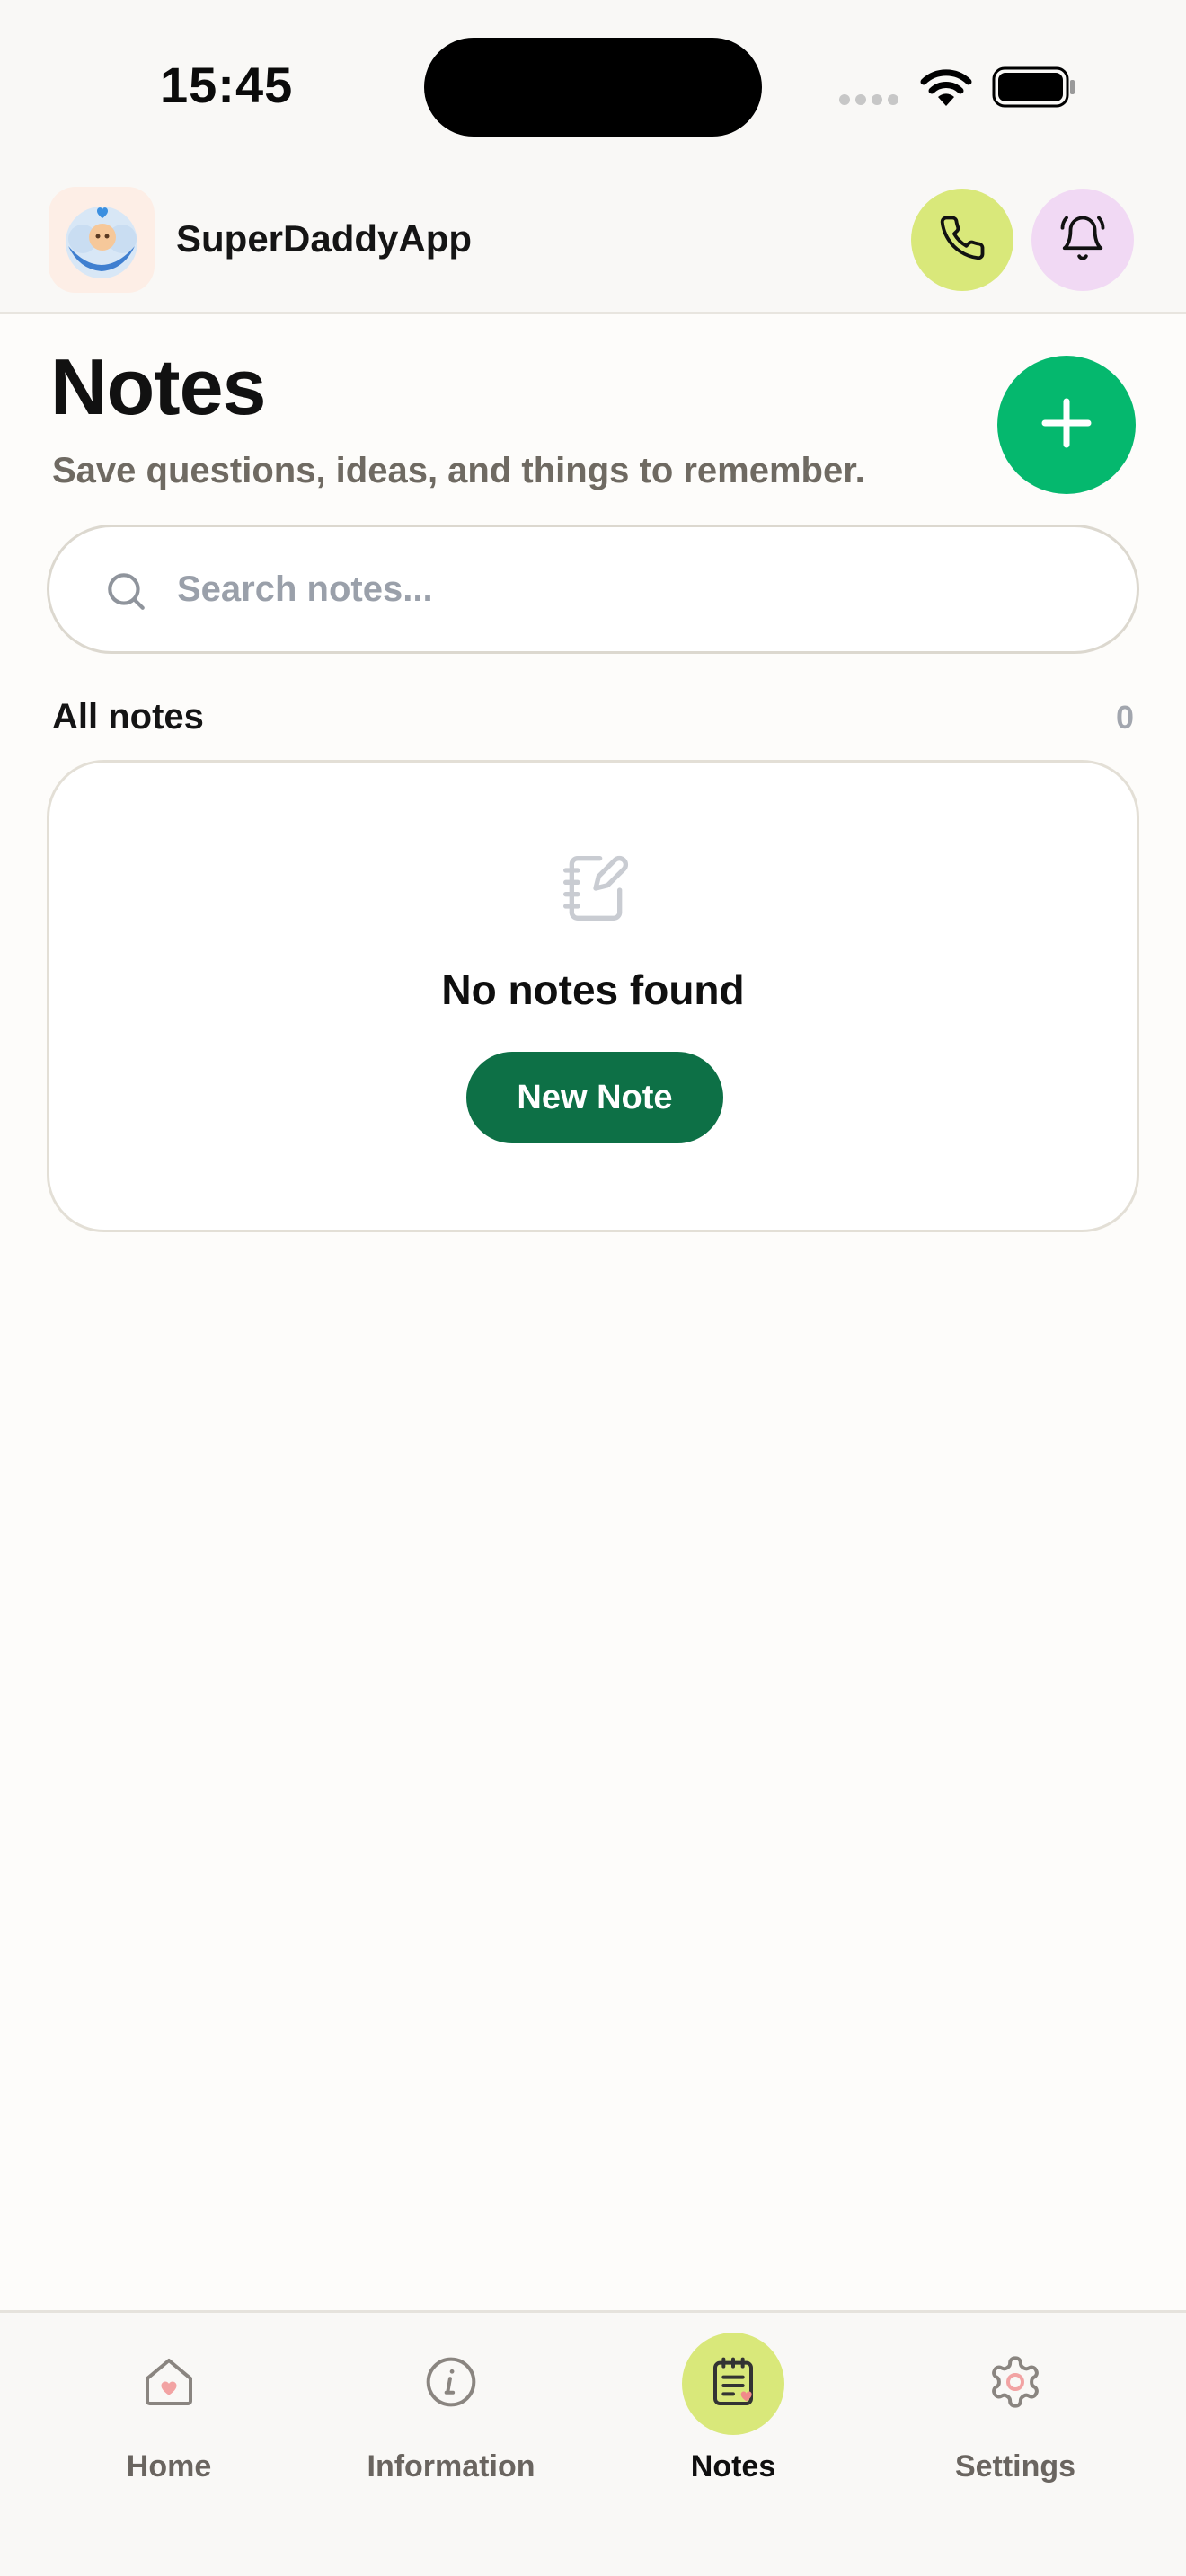 Image resolution: width=1186 pixels, height=2576 pixels. What do you see at coordinates (451, 2384) in the screenshot?
I see `info-icon` at bounding box center [451, 2384].